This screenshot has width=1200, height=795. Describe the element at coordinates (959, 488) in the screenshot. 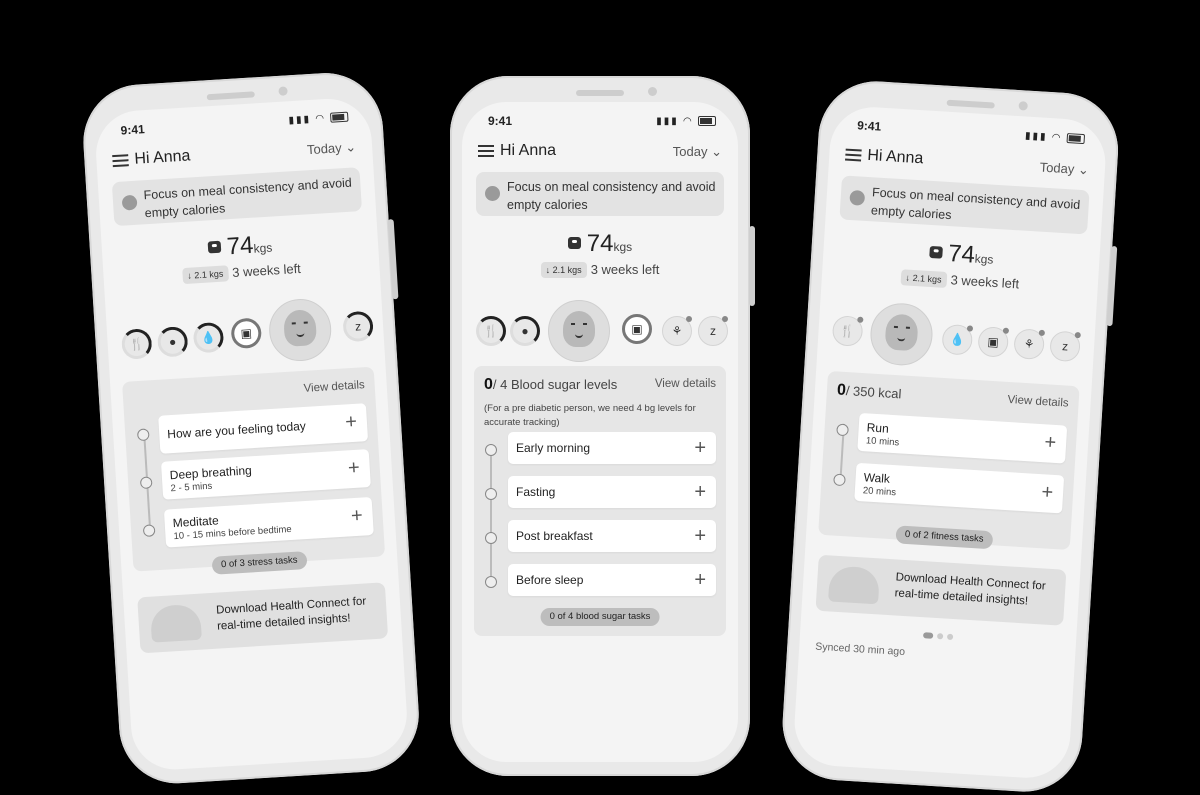

I see `task-walk: Walk 20 mins +` at that location.